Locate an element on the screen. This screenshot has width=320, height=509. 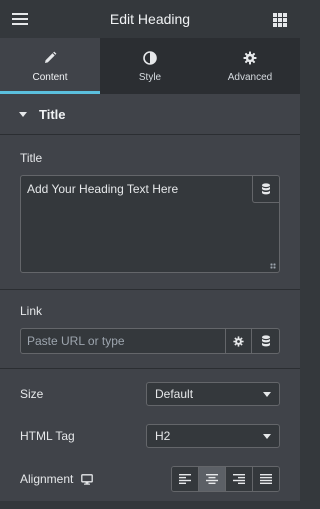
align-justify-button is located at coordinates (265, 479).